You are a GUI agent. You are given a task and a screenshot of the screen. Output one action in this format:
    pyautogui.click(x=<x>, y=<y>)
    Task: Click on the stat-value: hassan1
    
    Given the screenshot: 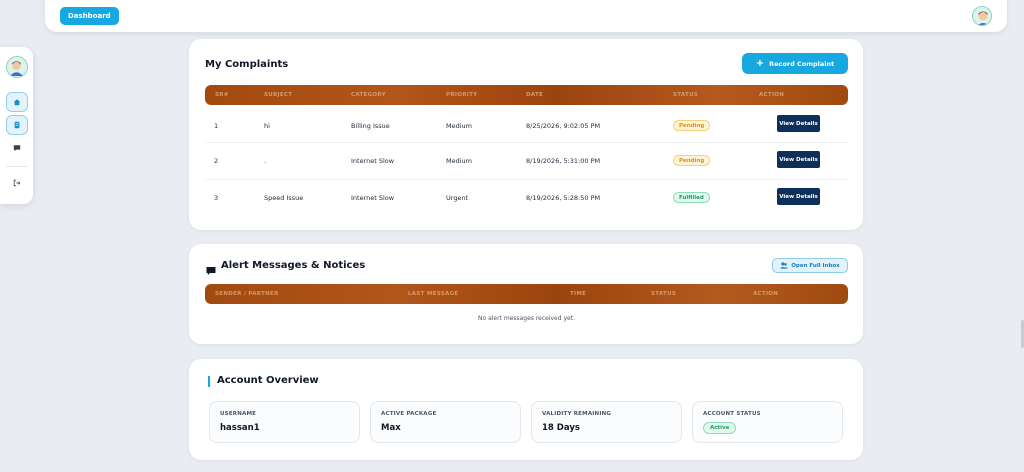 What is the action you would take?
    pyautogui.click(x=240, y=428)
    